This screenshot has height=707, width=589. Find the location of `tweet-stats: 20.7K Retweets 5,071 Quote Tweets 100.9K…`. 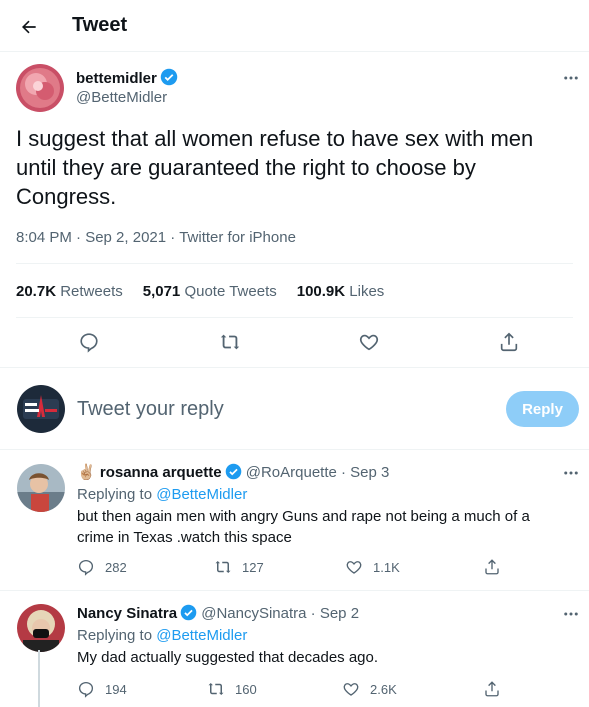

tweet-stats: 20.7K Retweets 5,071 Quote Tweets 100.9K… is located at coordinates (200, 291).